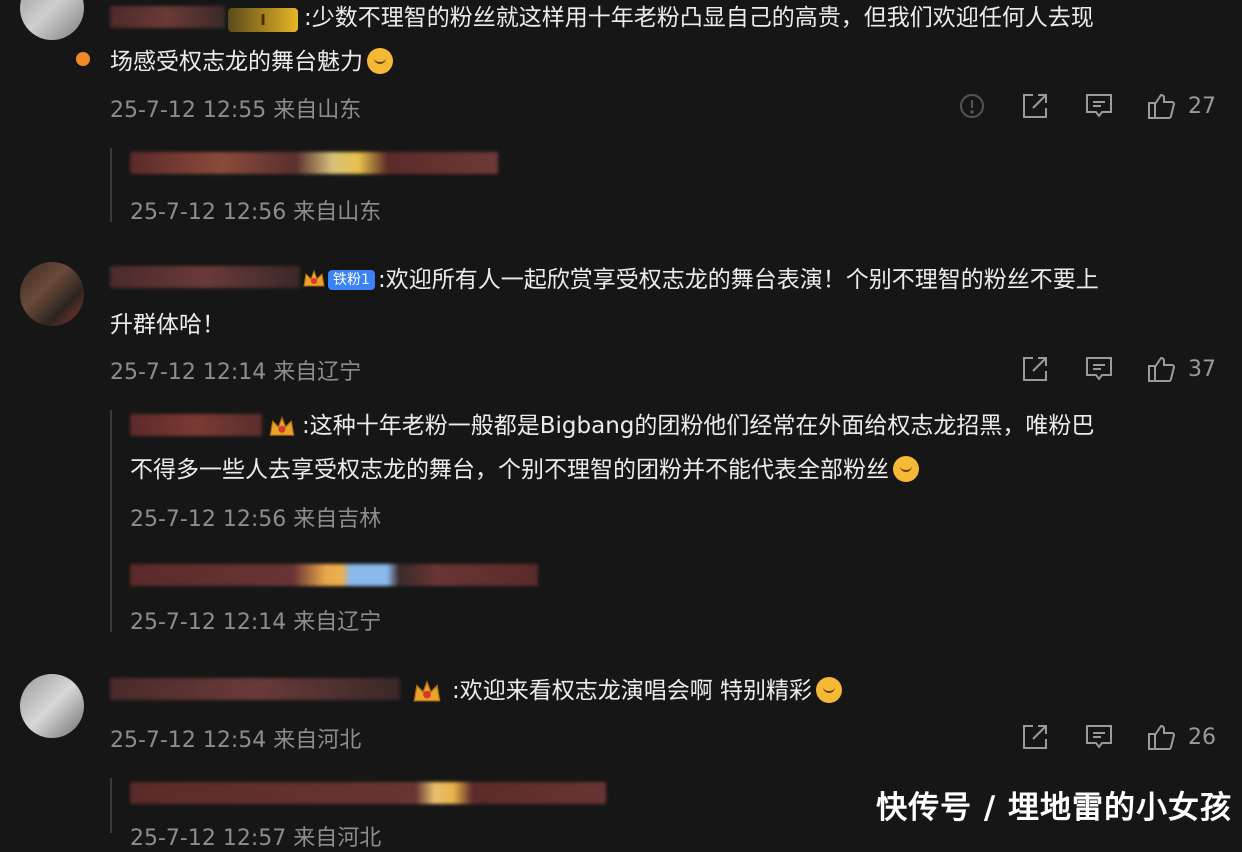  What do you see at coordinates (698, 426) in the screenshot?
I see `reply-text: :这种十年老粉一般都是Bigbang的团粉他们经常在外面给权志龙招黑，唯粉巴` at bounding box center [698, 426].